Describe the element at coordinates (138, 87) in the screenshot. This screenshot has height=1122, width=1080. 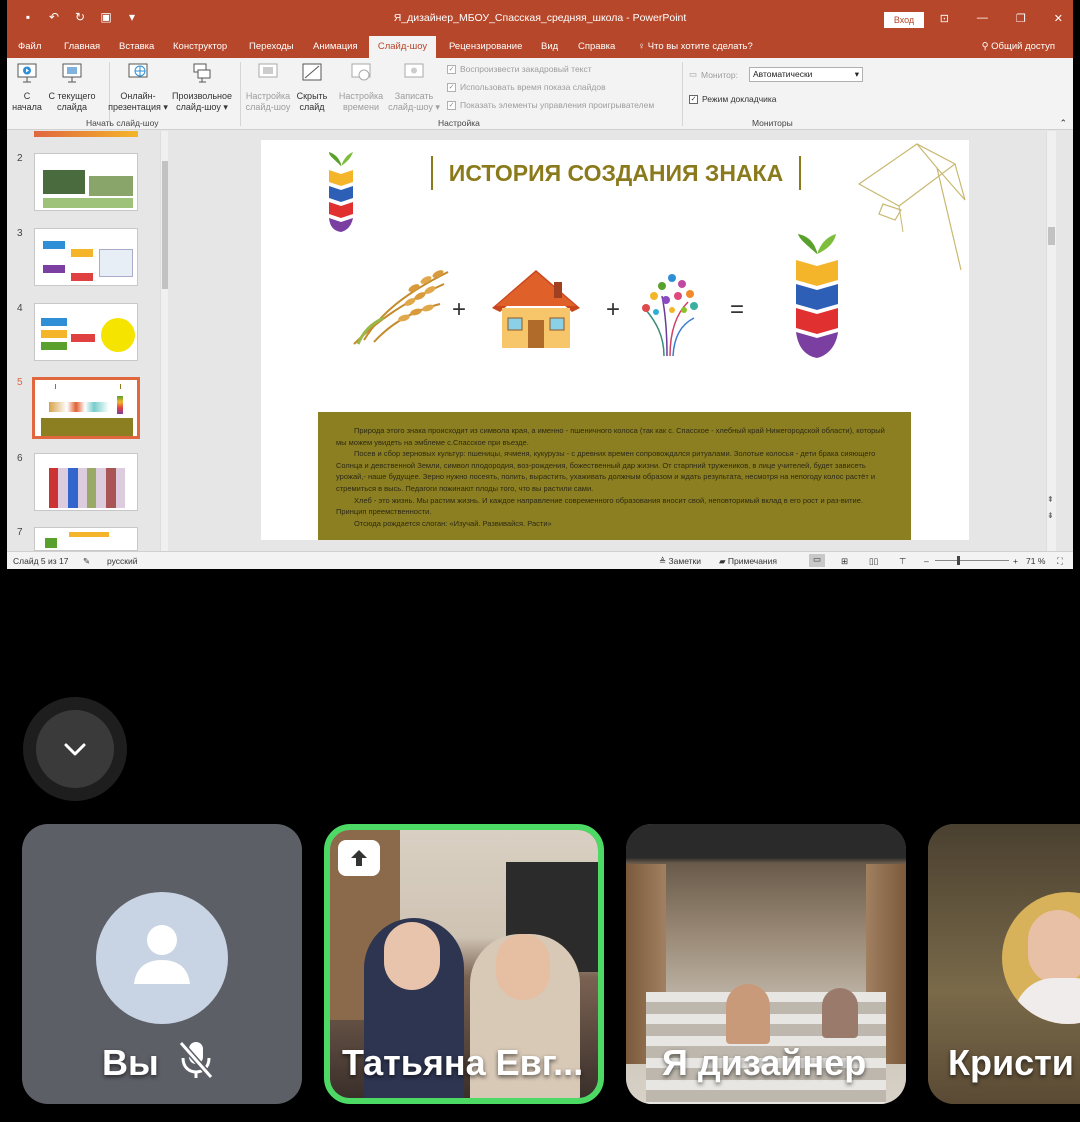
I see `present-online-button: Онлайн- презентация ▾` at that location.